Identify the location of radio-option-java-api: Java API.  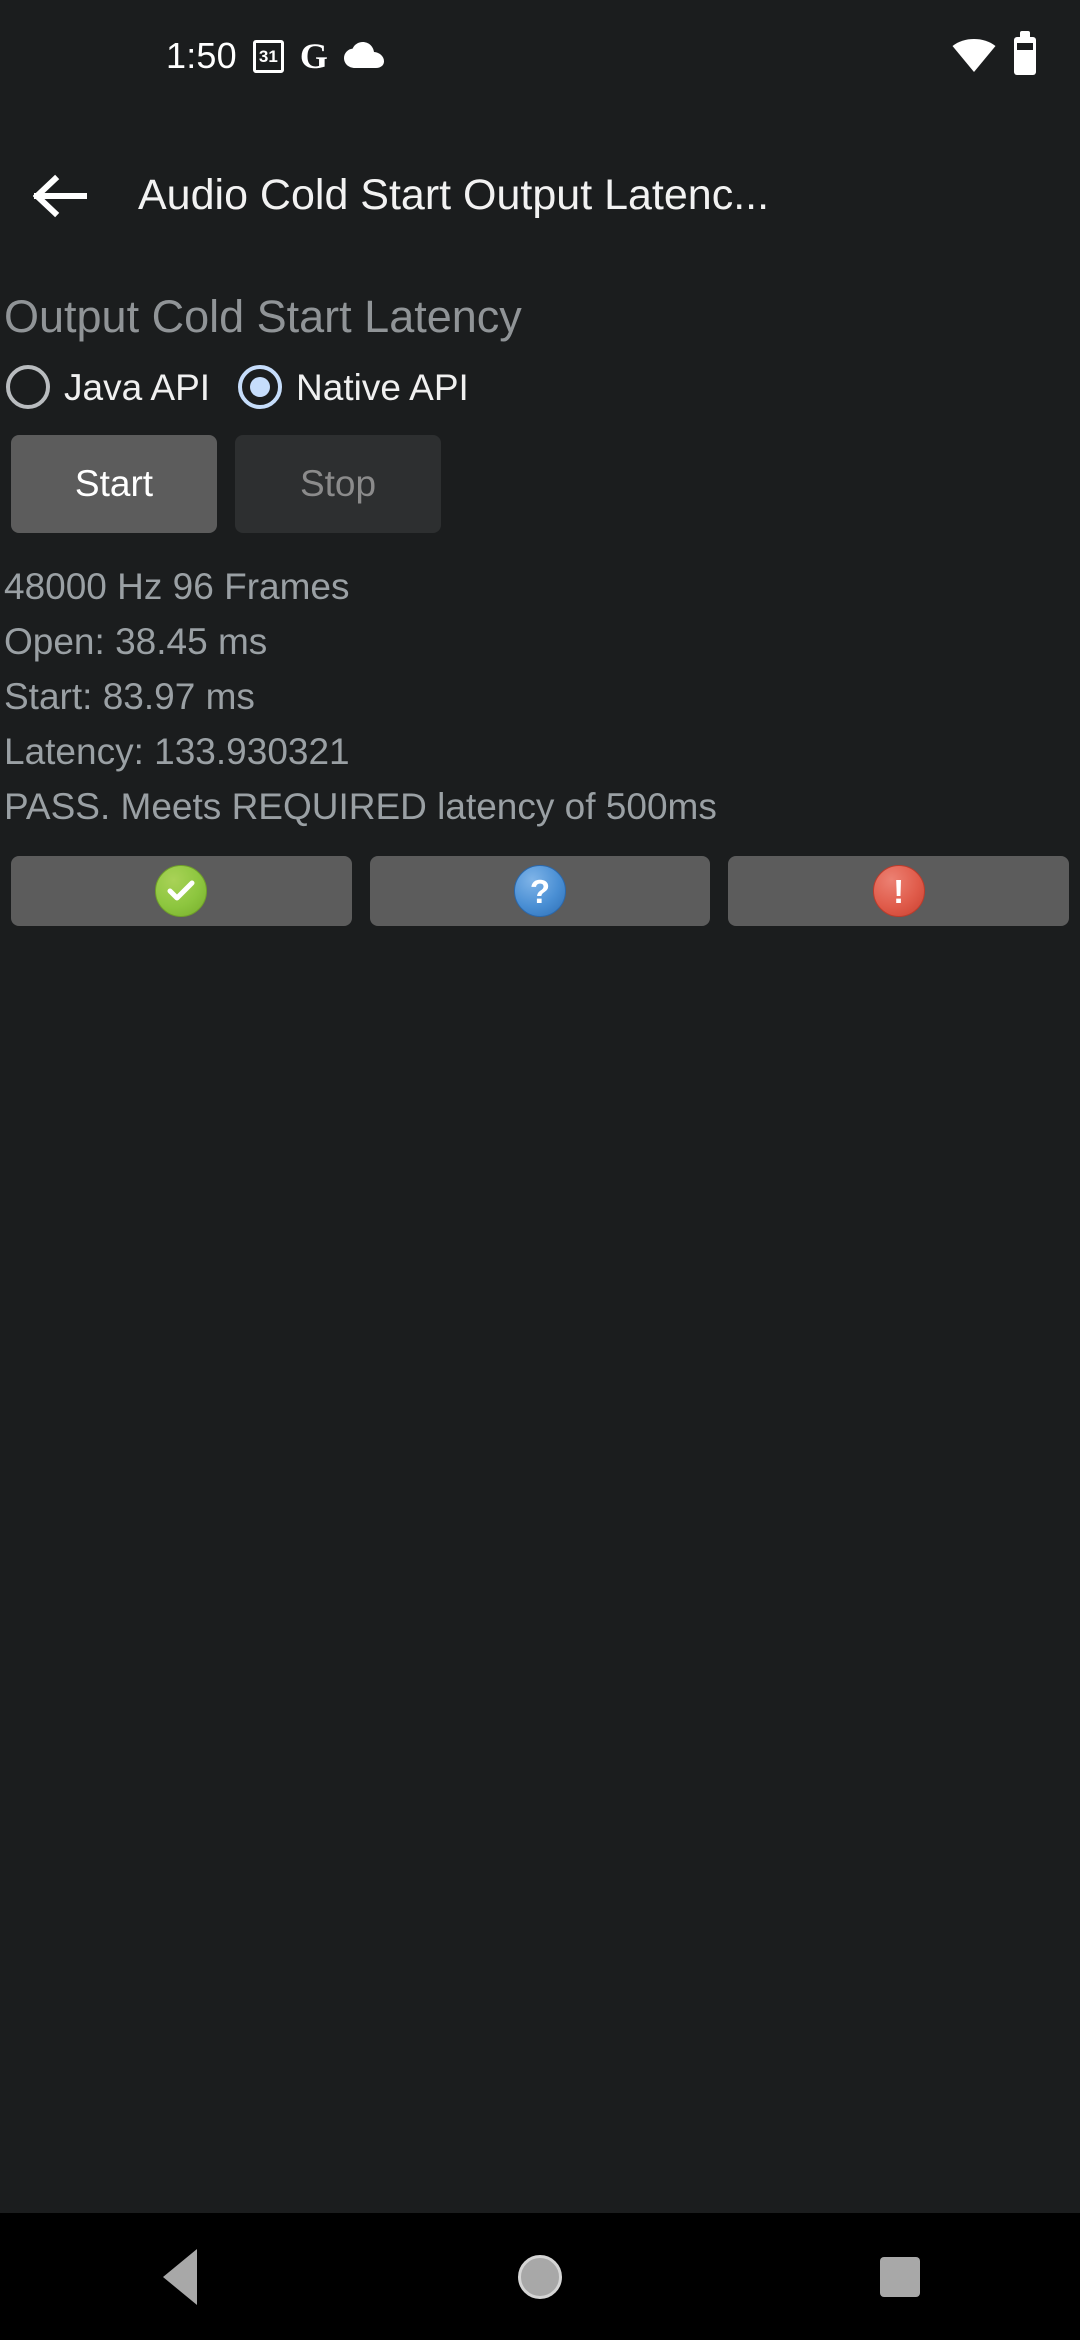
(108, 387).